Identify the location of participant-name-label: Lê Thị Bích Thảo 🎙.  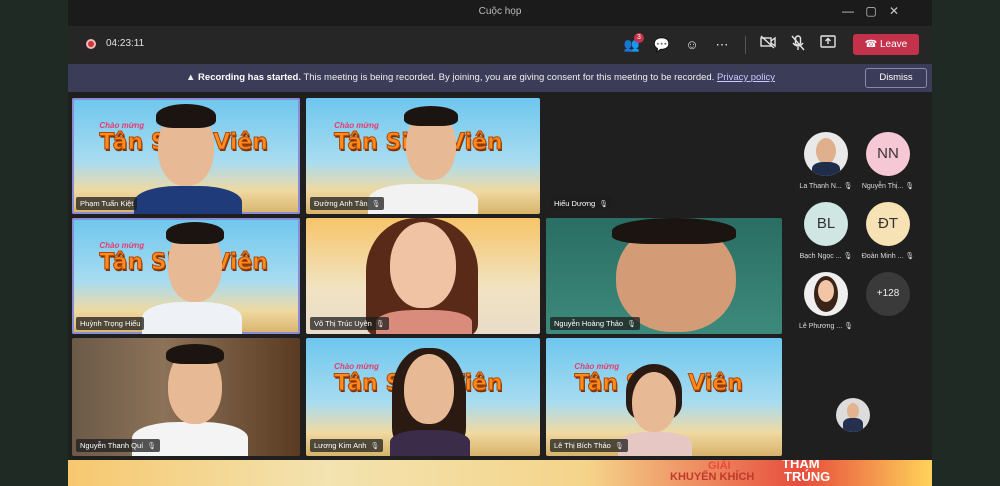
(589, 445).